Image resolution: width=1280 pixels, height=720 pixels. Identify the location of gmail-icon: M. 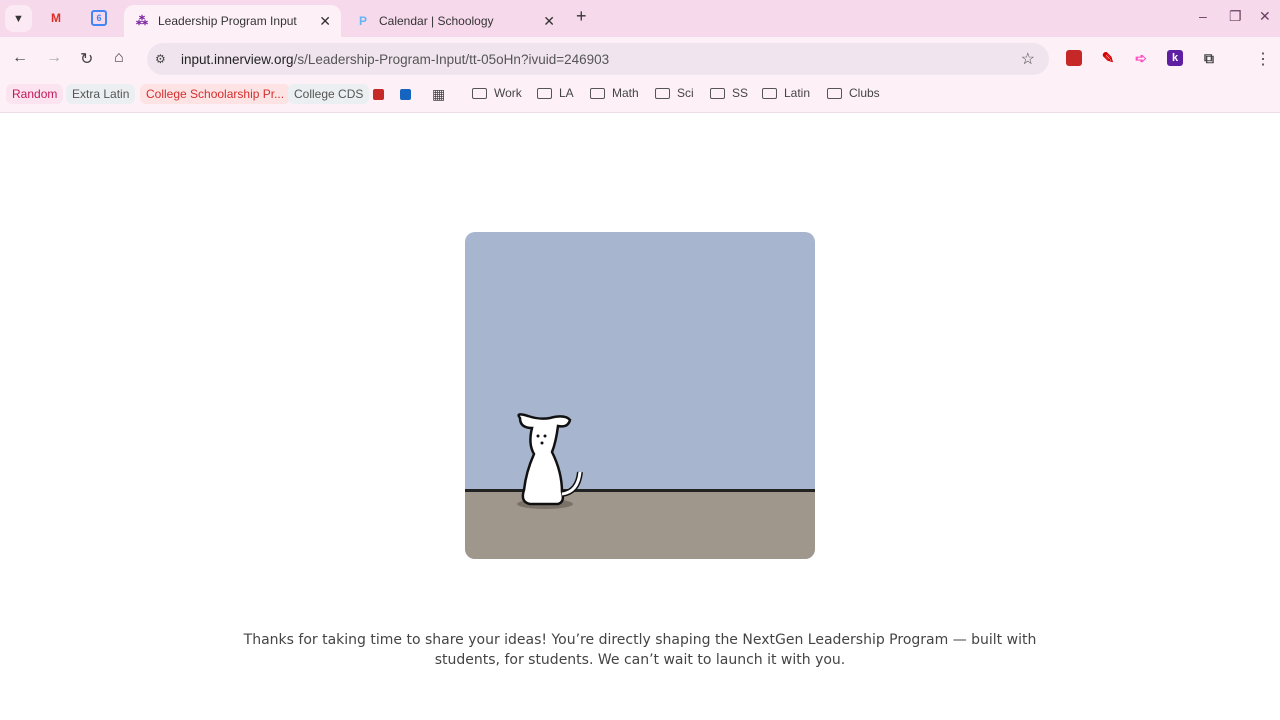
(56, 18).